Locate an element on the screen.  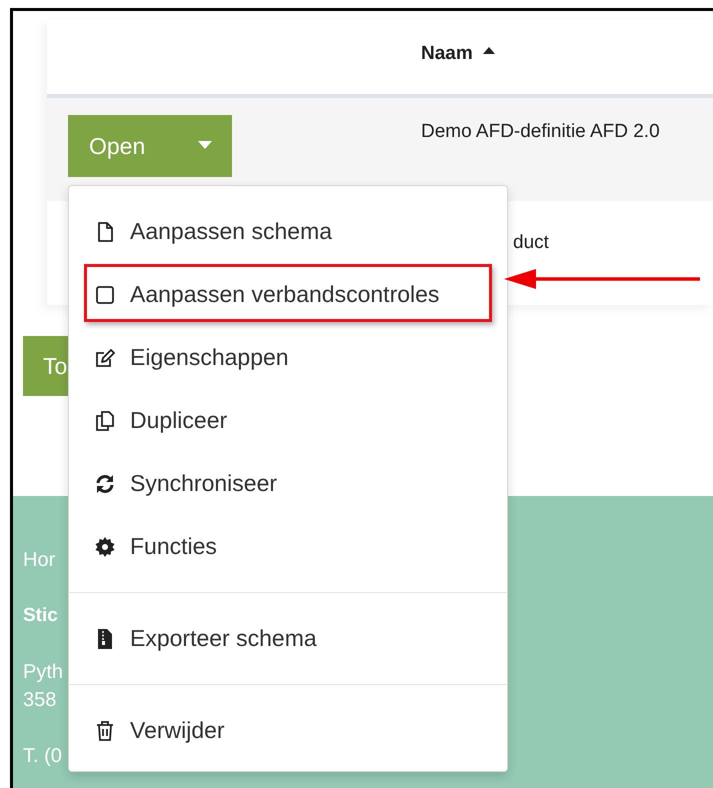
settings-icon is located at coordinates (105, 547).